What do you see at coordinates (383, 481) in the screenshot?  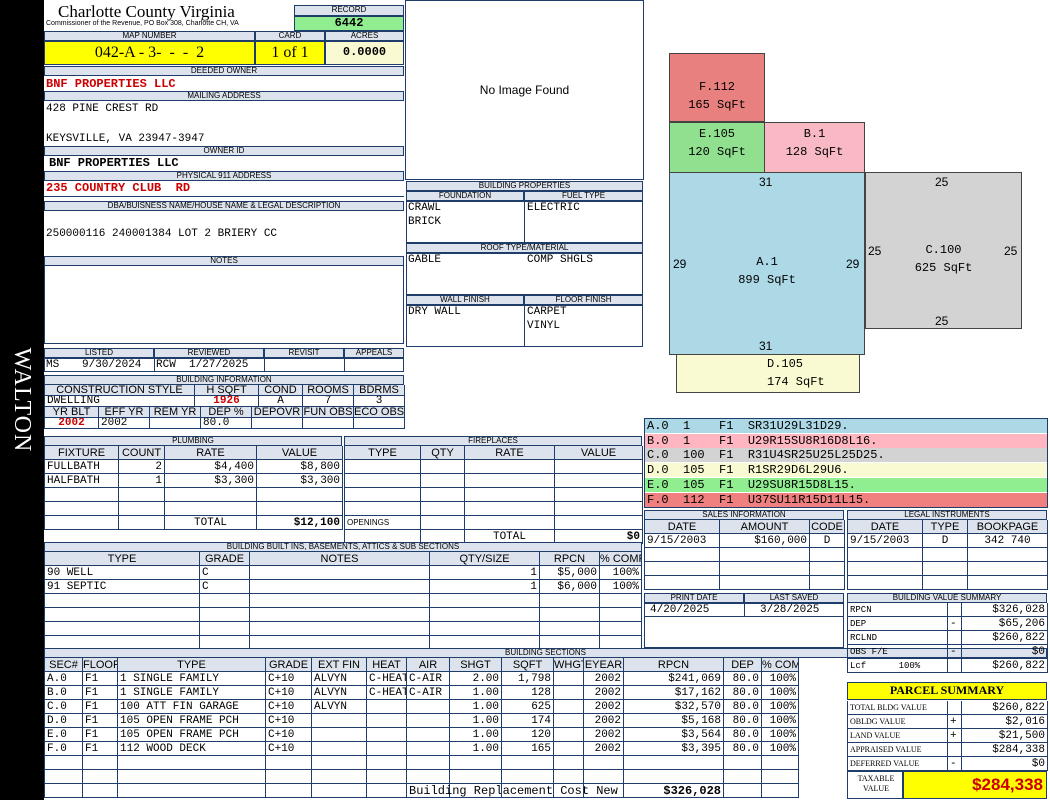 I see `fire-r2-c0` at bounding box center [383, 481].